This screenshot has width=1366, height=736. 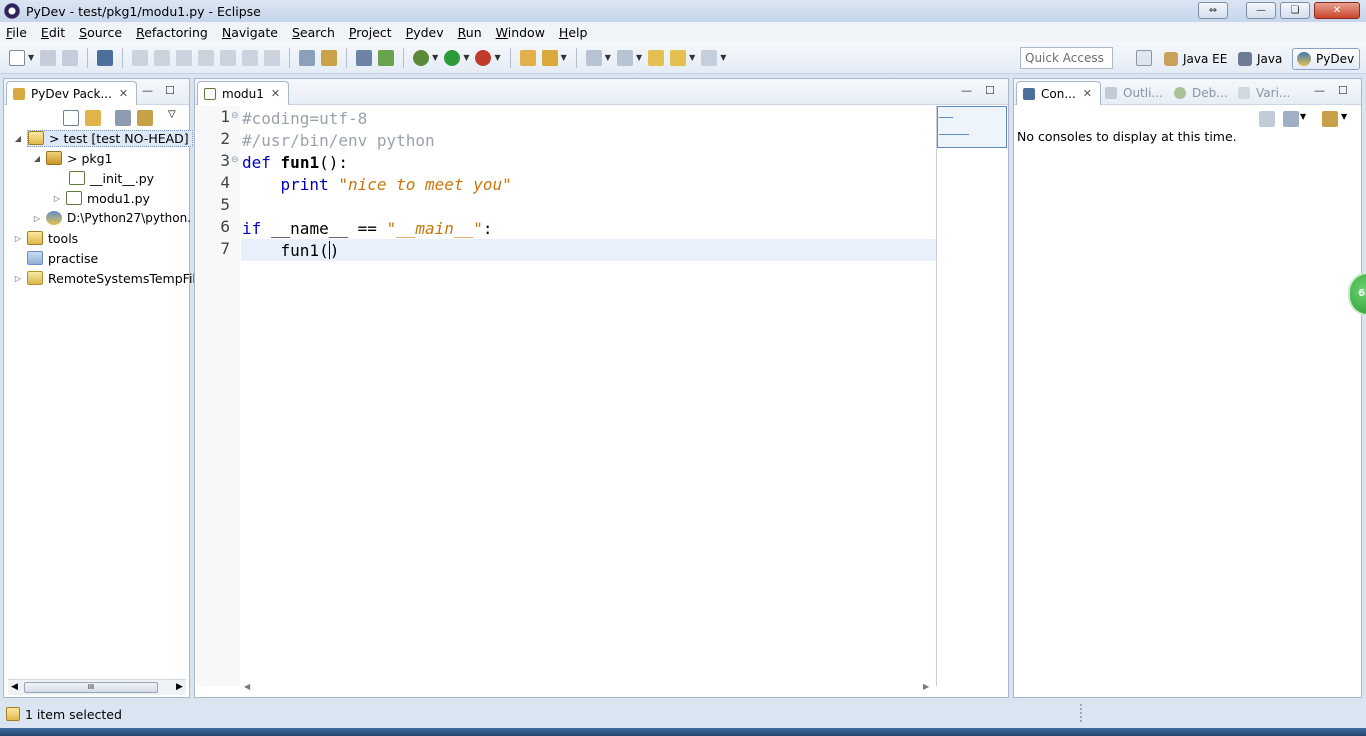 I want to click on quick-access-input: Quick Access, so click(x=1066, y=58).